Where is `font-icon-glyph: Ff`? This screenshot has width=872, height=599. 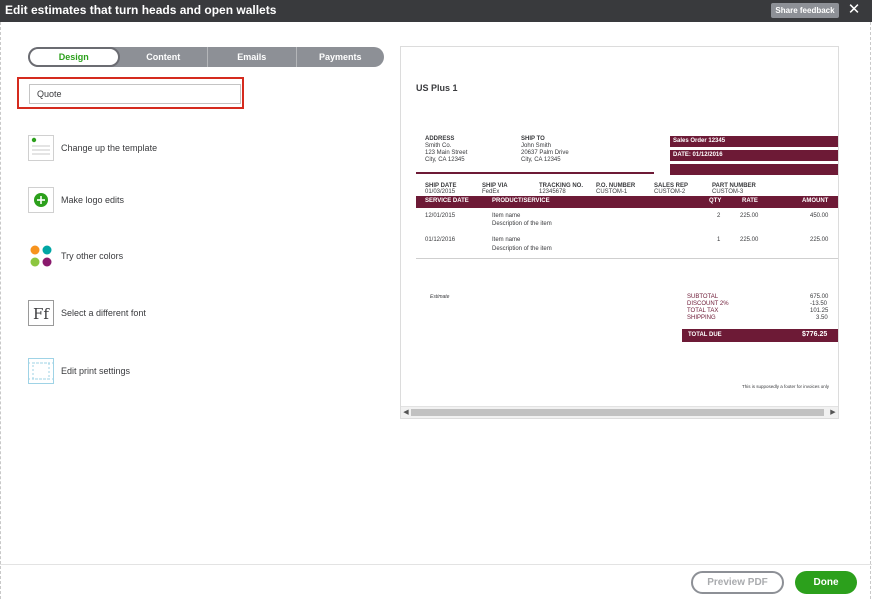 font-icon-glyph: Ff is located at coordinates (41, 314).